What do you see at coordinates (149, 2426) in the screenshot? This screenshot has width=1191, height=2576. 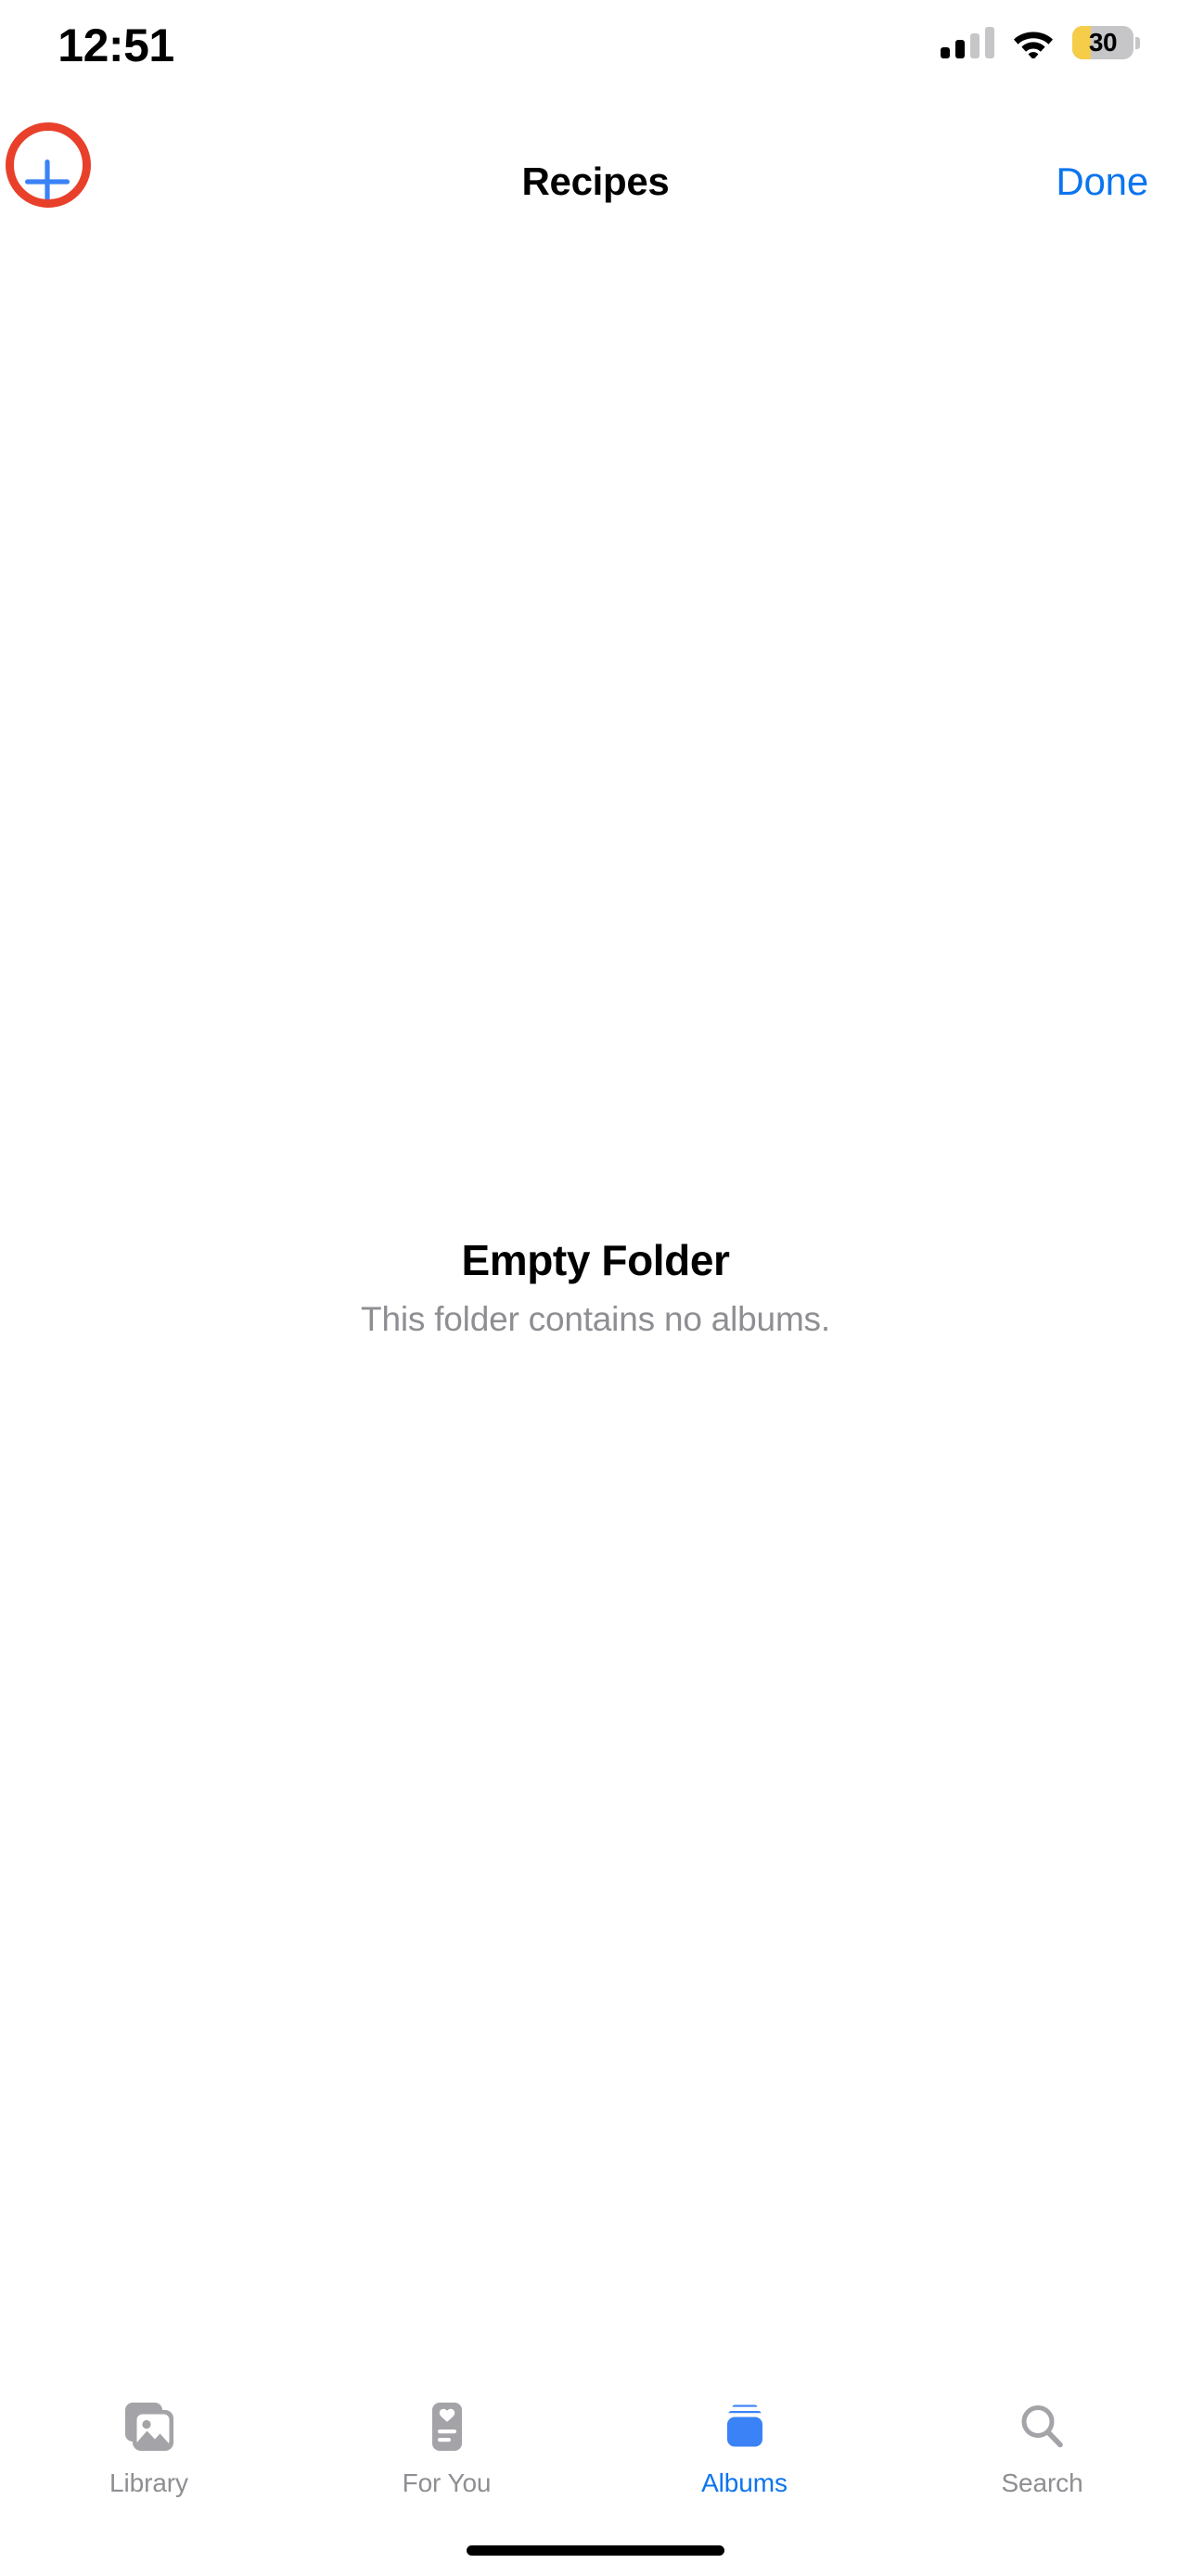 I see `photo-stack-icon` at bounding box center [149, 2426].